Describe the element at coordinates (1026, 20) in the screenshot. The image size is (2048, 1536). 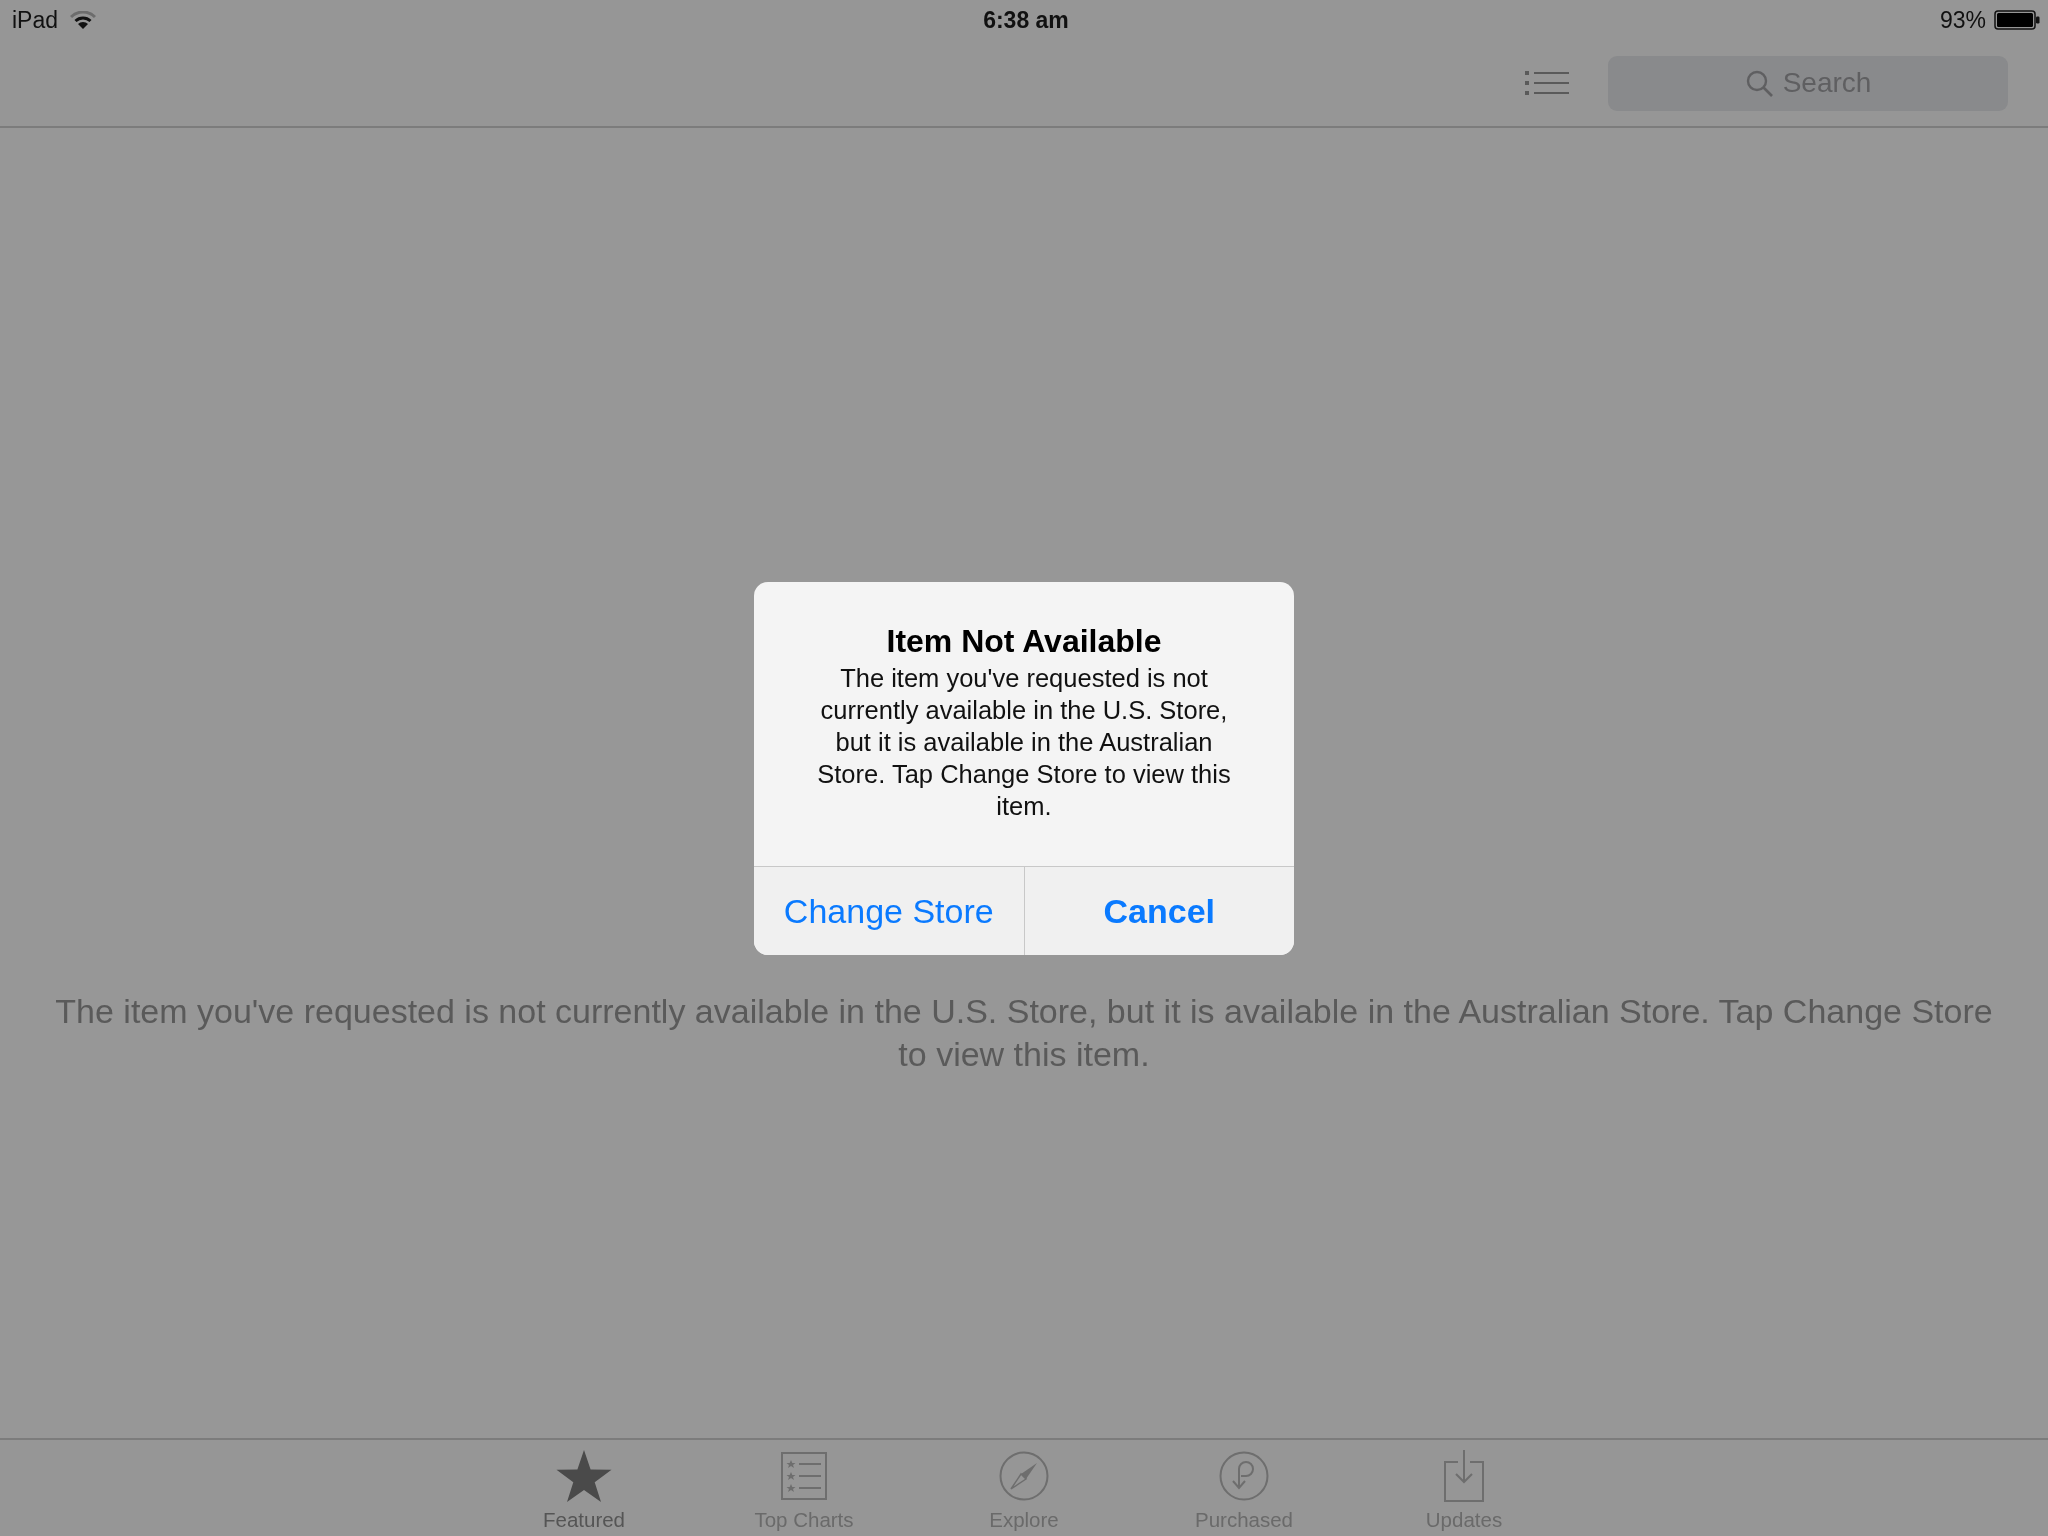
I see `status-time: 6:38 am` at that location.